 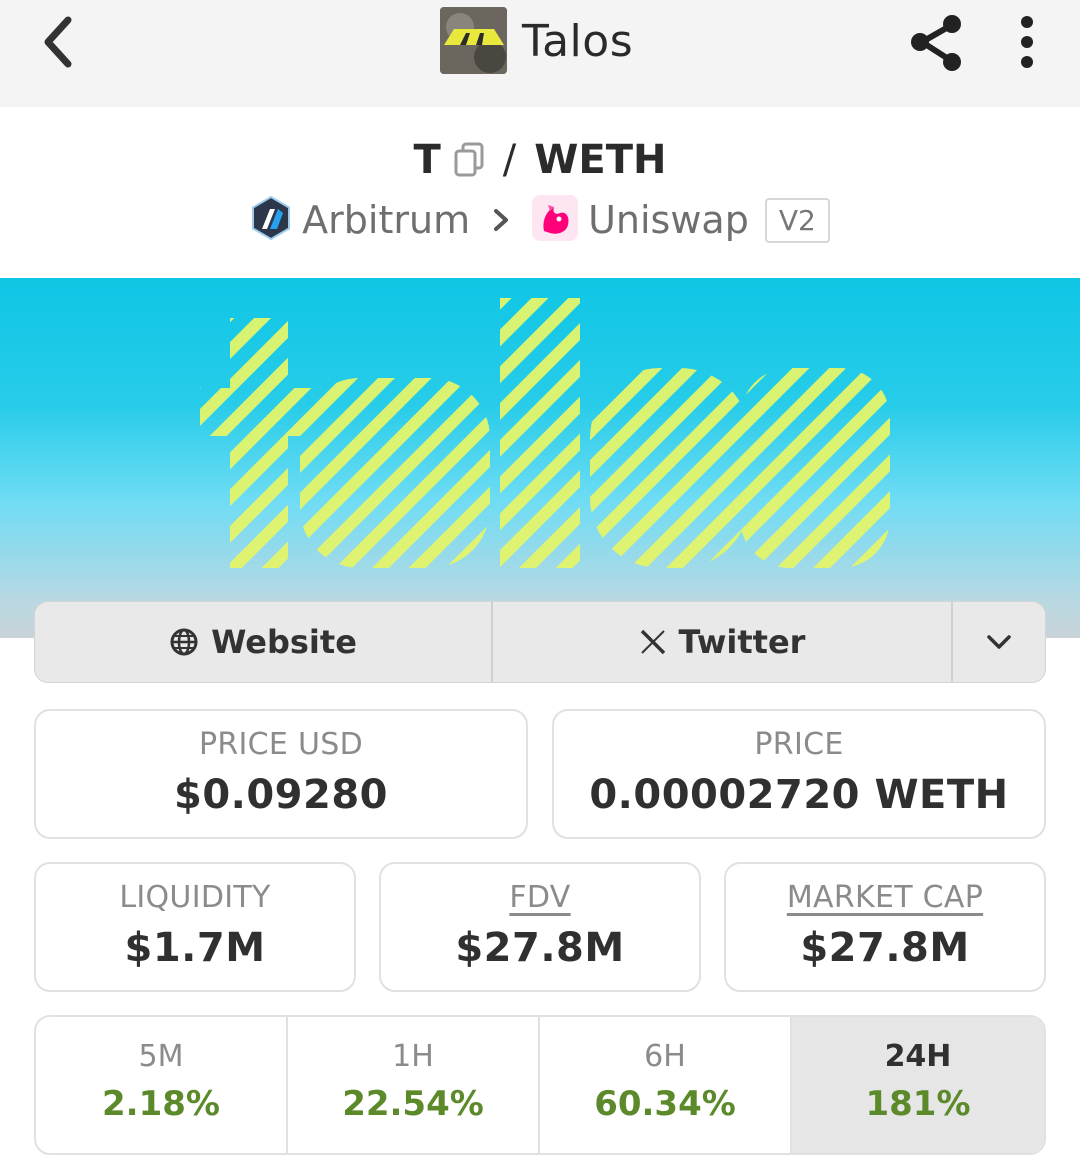 What do you see at coordinates (284, 642) in the screenshot?
I see `website-label: Website` at bounding box center [284, 642].